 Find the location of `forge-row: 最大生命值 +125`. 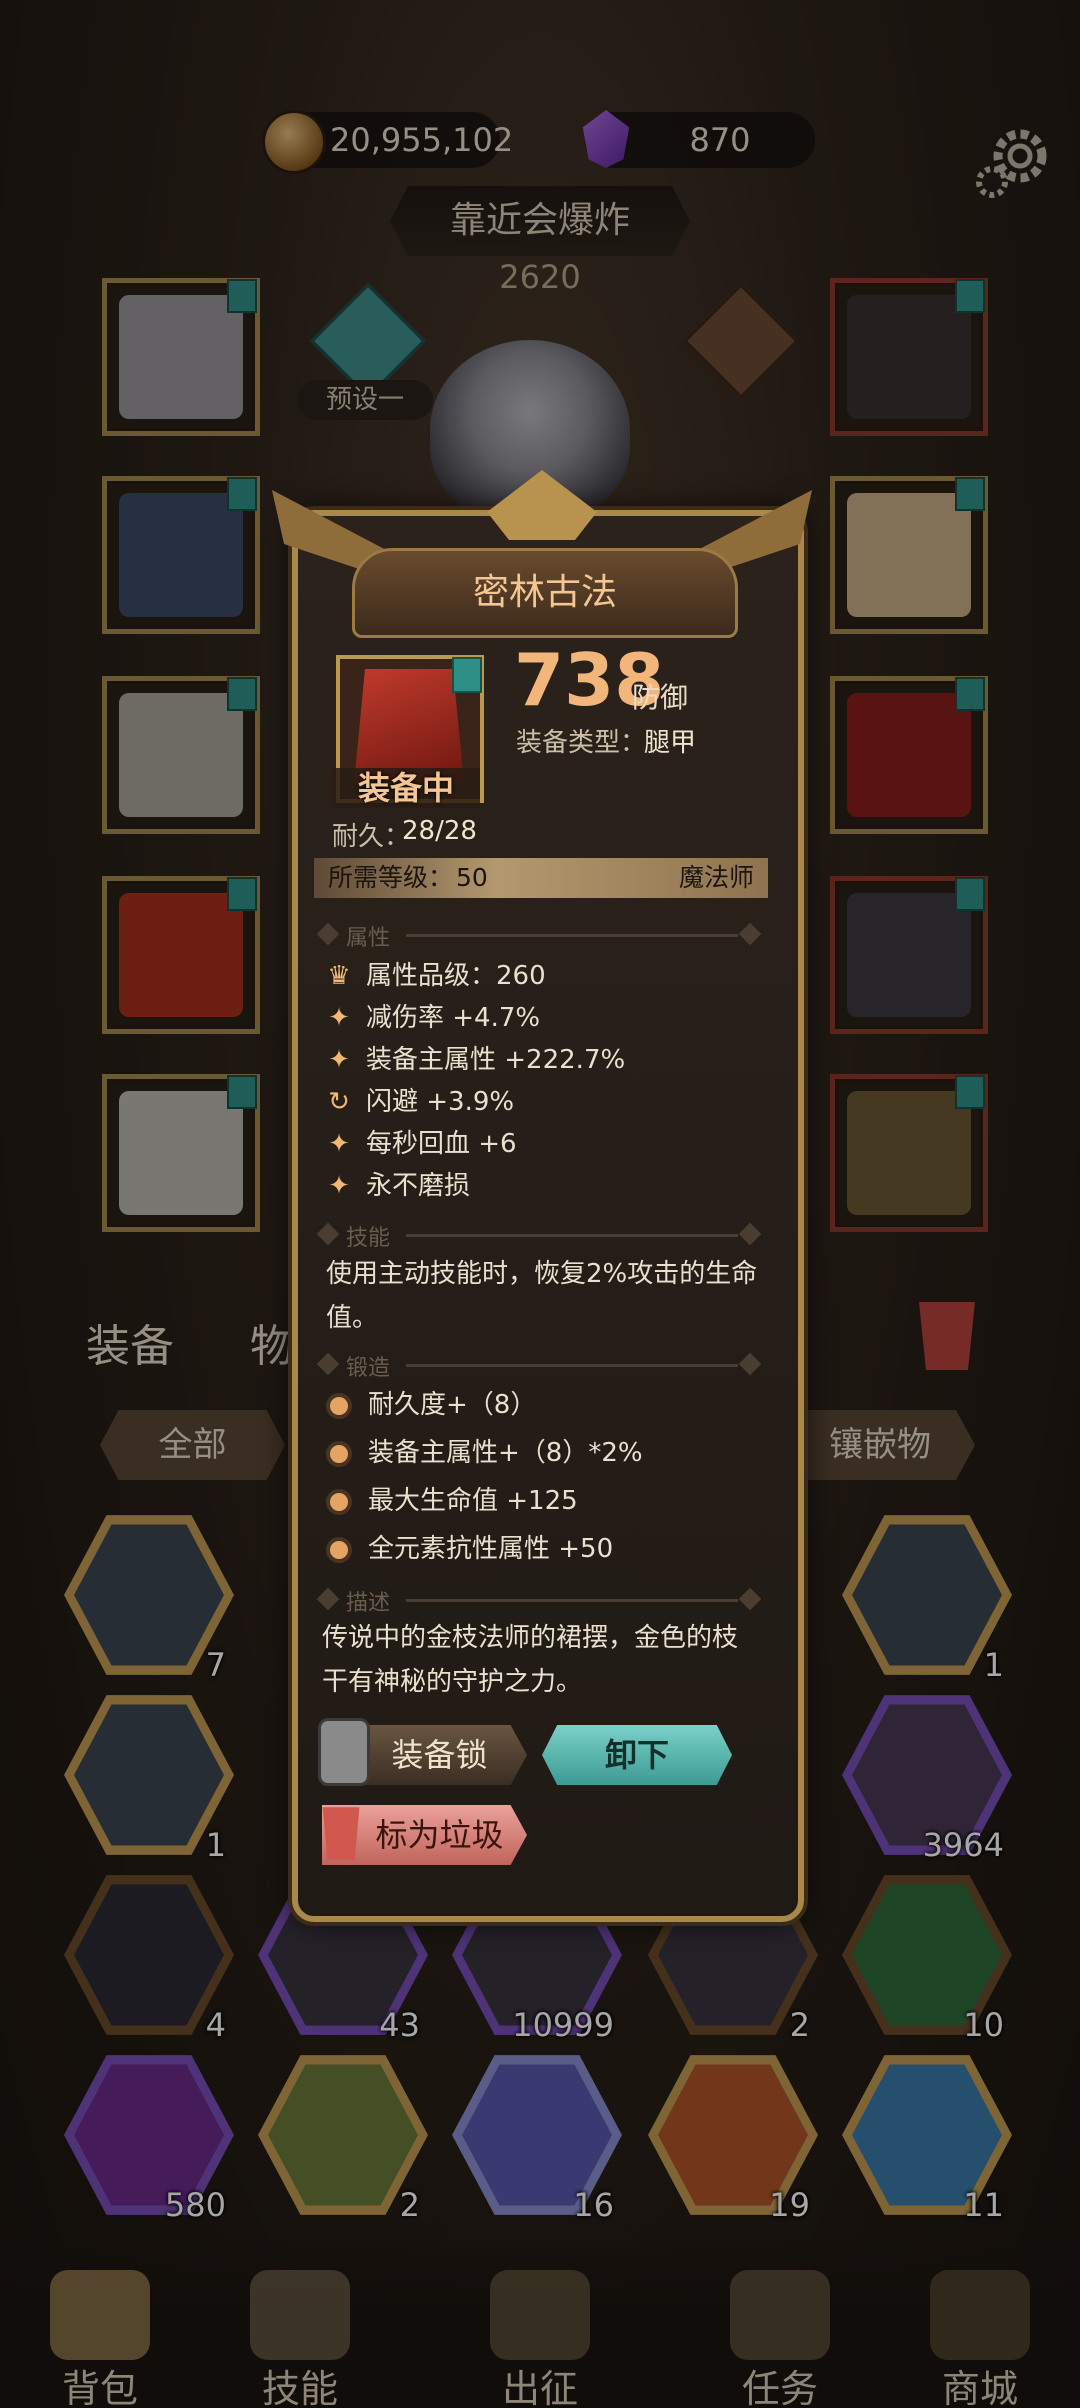

forge-row: 最大生命值 +125 is located at coordinates (452, 1501).